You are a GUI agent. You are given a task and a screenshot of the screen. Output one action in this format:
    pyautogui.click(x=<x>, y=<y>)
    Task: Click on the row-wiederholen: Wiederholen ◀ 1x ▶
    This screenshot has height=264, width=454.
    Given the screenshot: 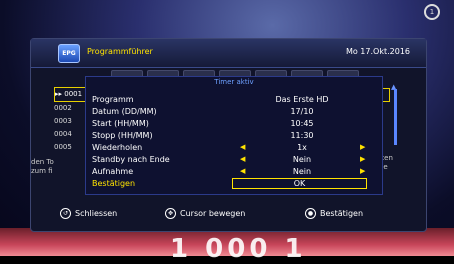 What is the action you would take?
    pyautogui.click(x=234, y=147)
    